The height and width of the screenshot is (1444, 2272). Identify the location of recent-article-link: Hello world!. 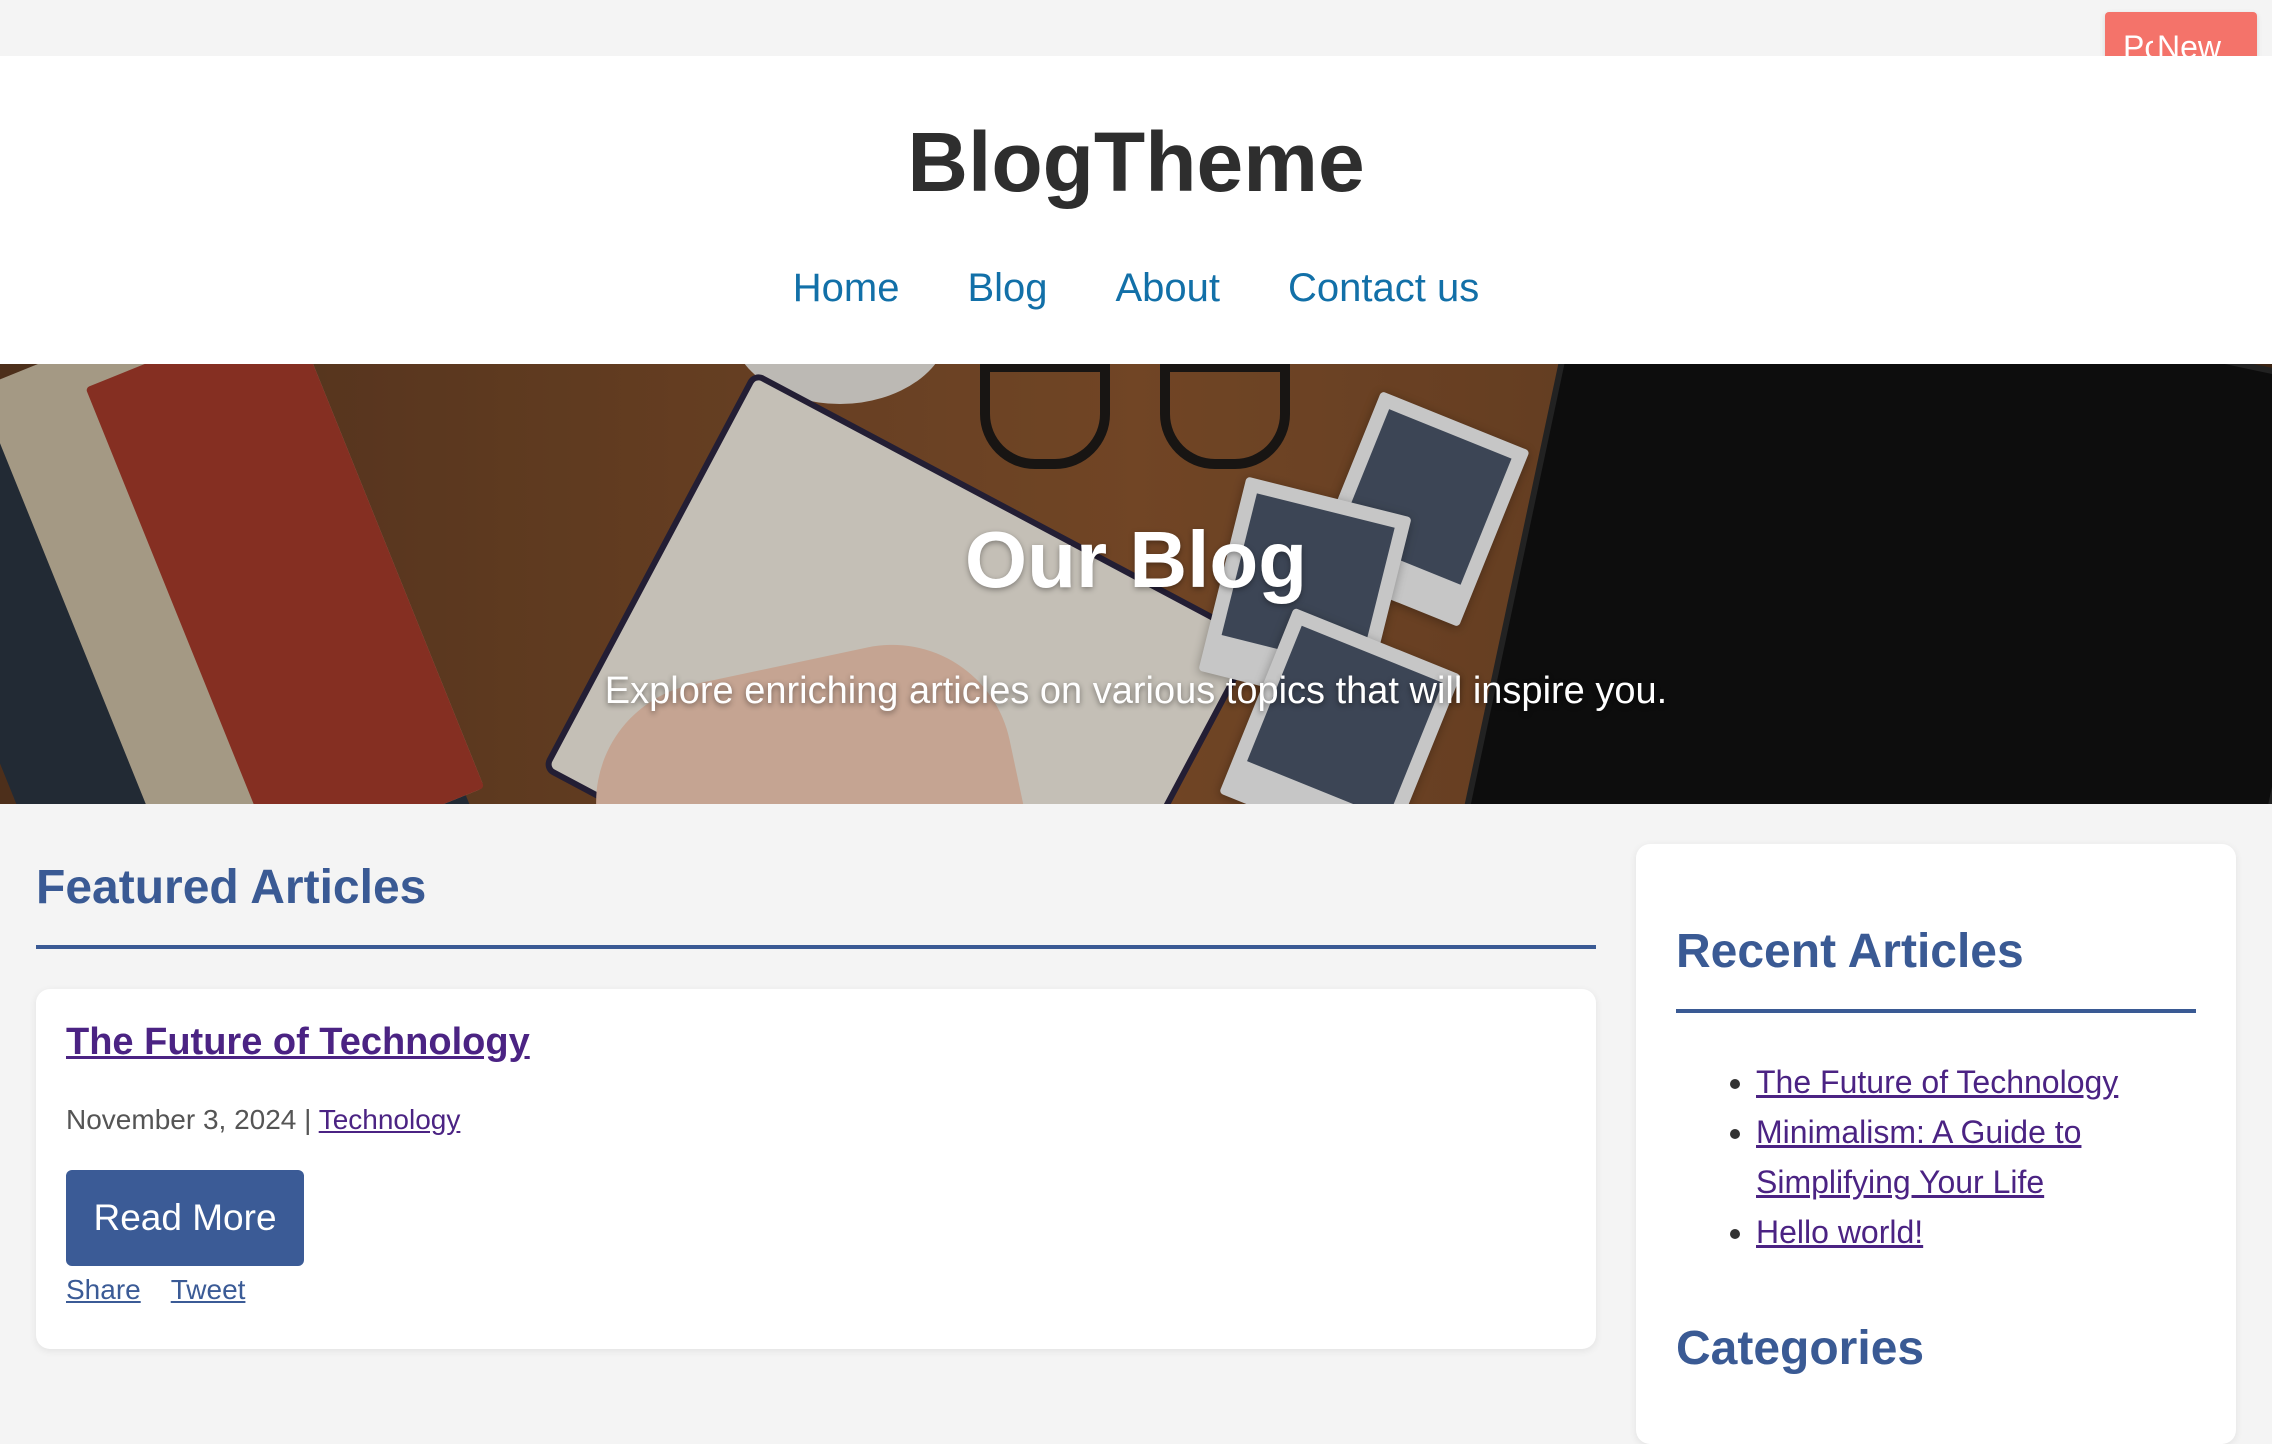
(1839, 1232).